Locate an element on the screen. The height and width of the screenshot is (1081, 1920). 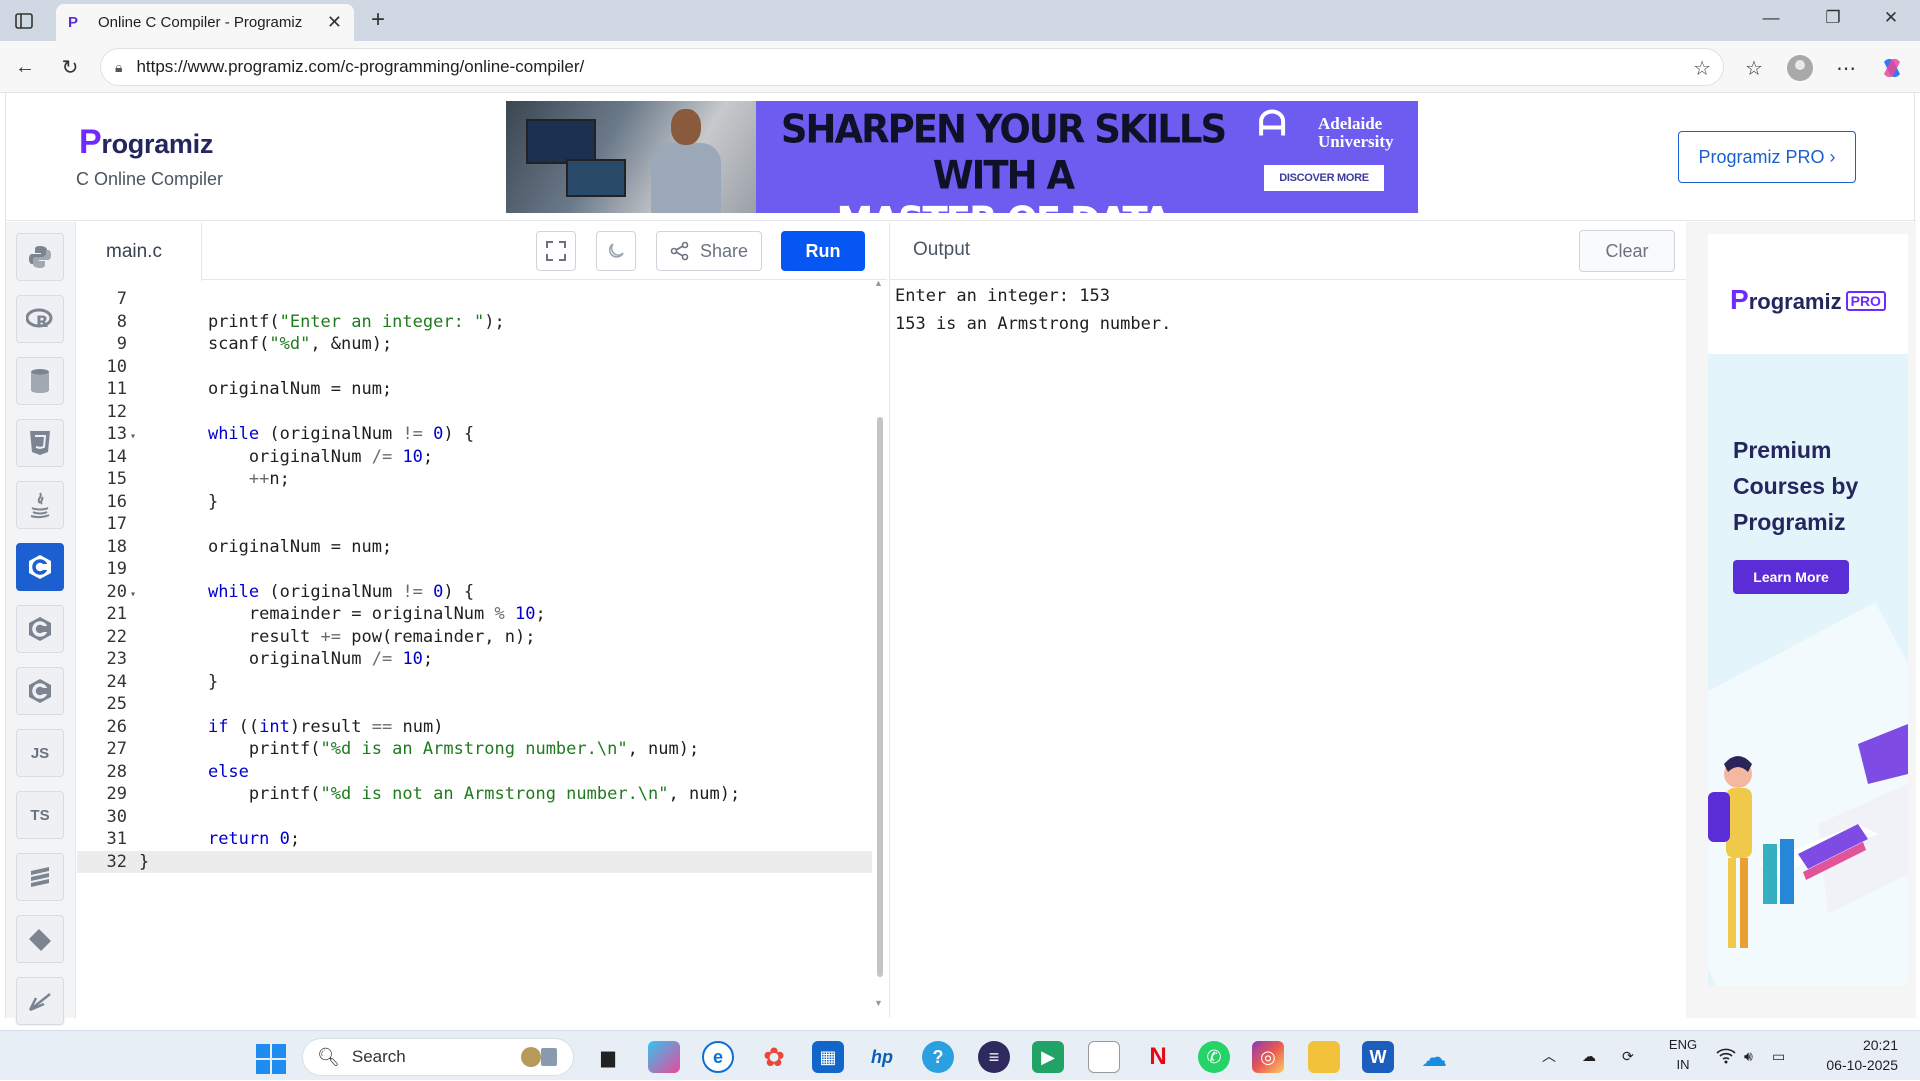
code-text: return 0; is located at coordinates (254, 839).